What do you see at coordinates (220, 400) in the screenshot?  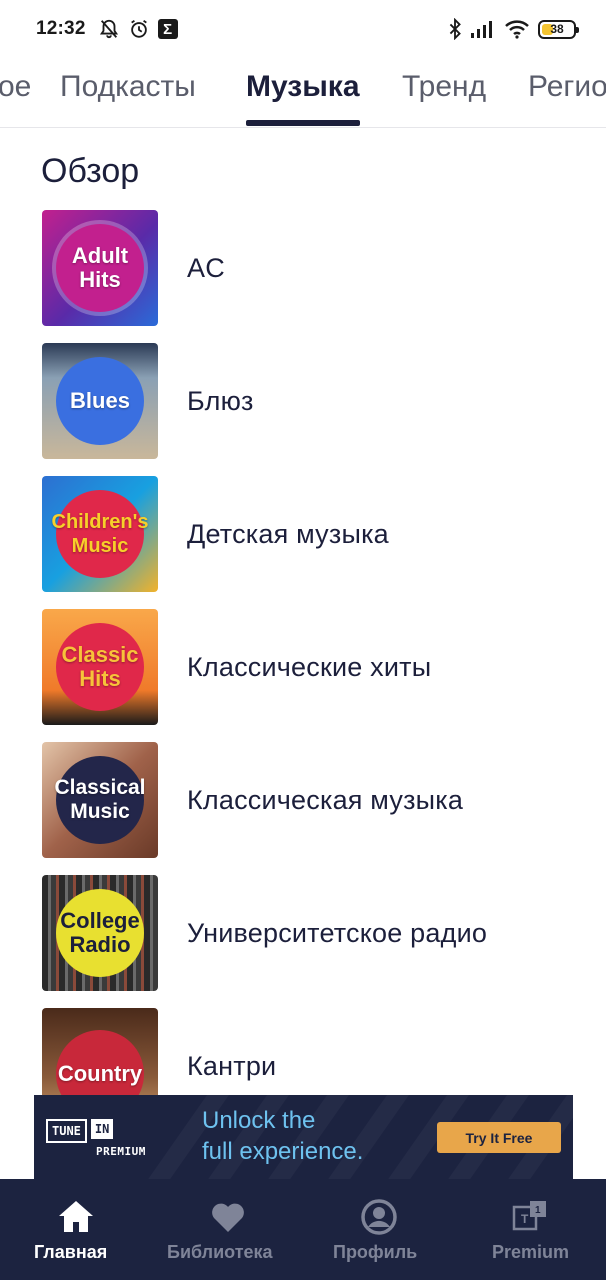 I see `genre-name: Блюз` at bounding box center [220, 400].